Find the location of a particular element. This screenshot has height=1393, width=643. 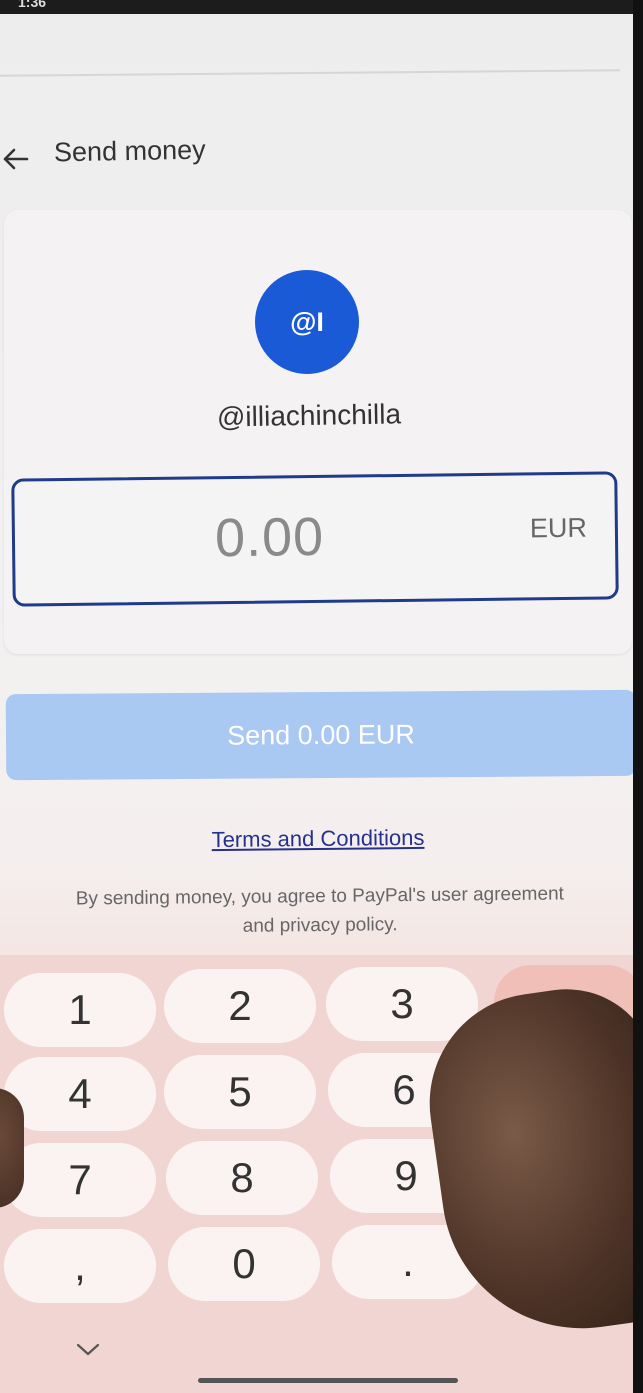

amount-input: 0.00 EUR is located at coordinates (315, 539).